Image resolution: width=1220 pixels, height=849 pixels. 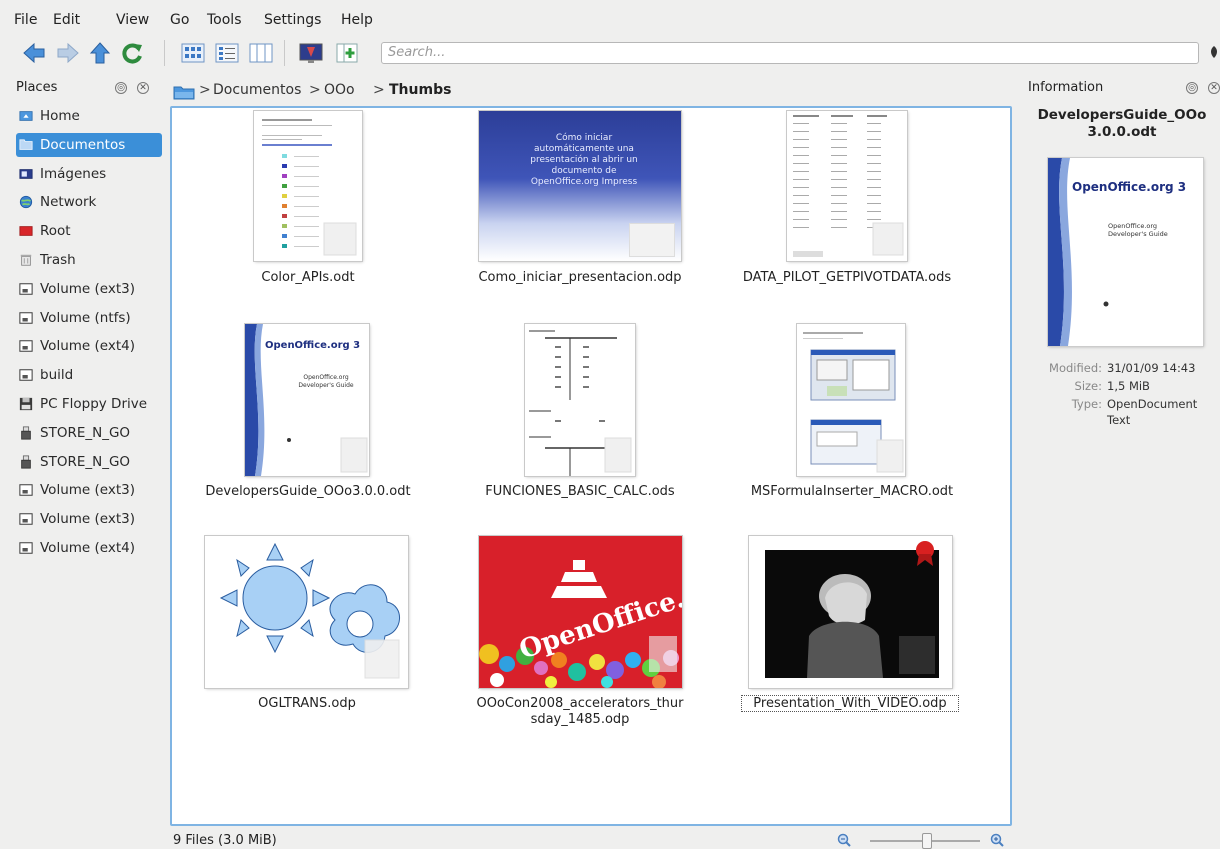 What do you see at coordinates (850, 703) in the screenshot?
I see `file-name: Presentation_With_VIDEO.odp` at bounding box center [850, 703].